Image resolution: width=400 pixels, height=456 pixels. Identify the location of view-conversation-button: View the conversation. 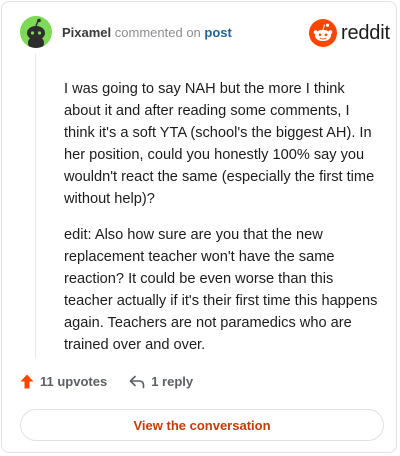
(202, 425).